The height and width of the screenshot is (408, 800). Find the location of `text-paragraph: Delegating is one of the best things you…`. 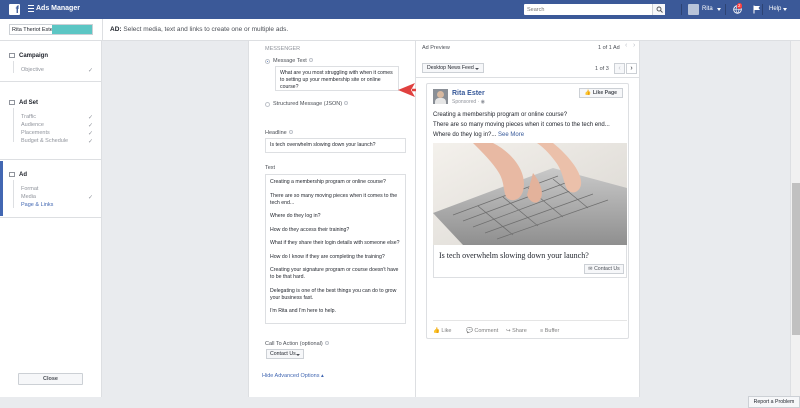

text-paragraph: Delegating is one of the best things you… is located at coordinates (333, 294).